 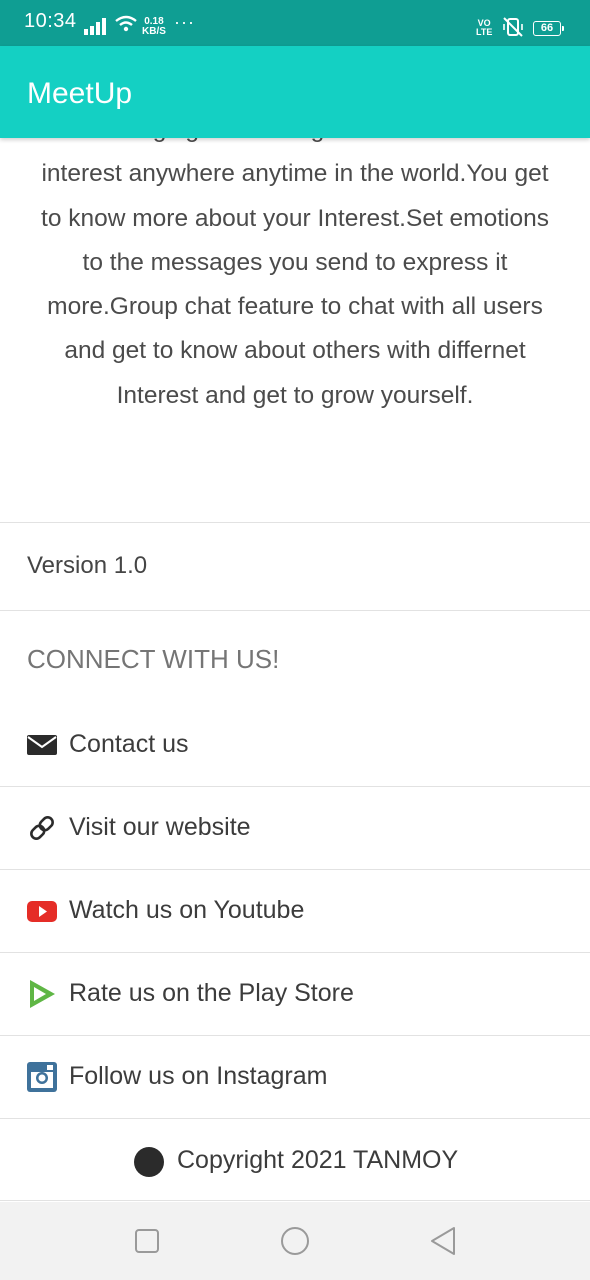 I want to click on instagram-item: Follow us on Instagram, so click(x=295, y=1077).